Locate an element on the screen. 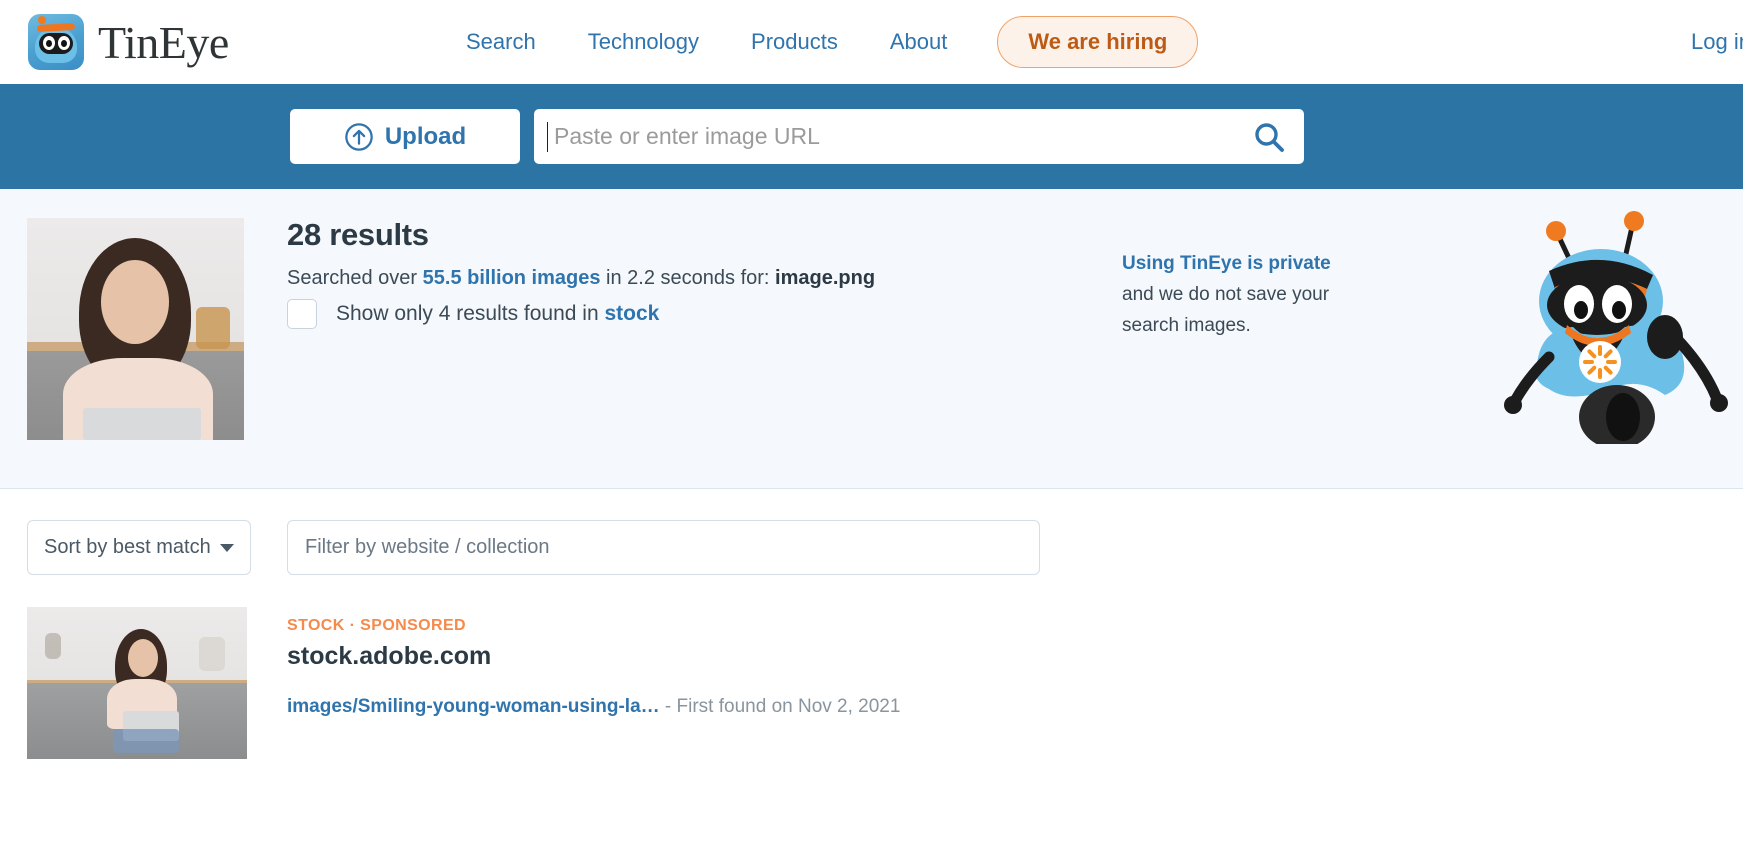 This screenshot has width=1743, height=843. badge-sponsored: SPONSORED is located at coordinates (413, 625).